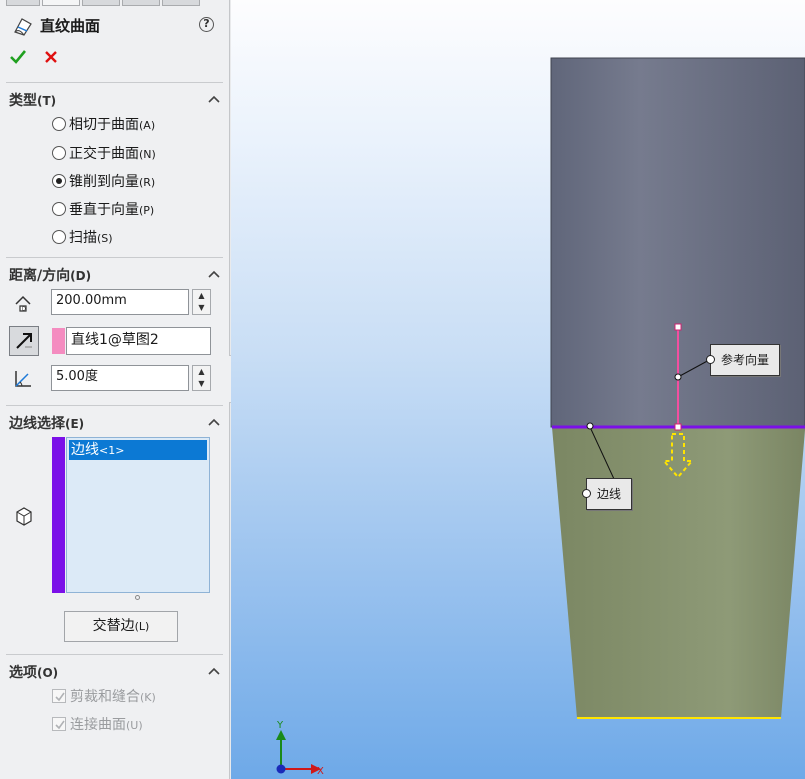  I want to click on distance-input: 200.00mm, so click(120, 302).